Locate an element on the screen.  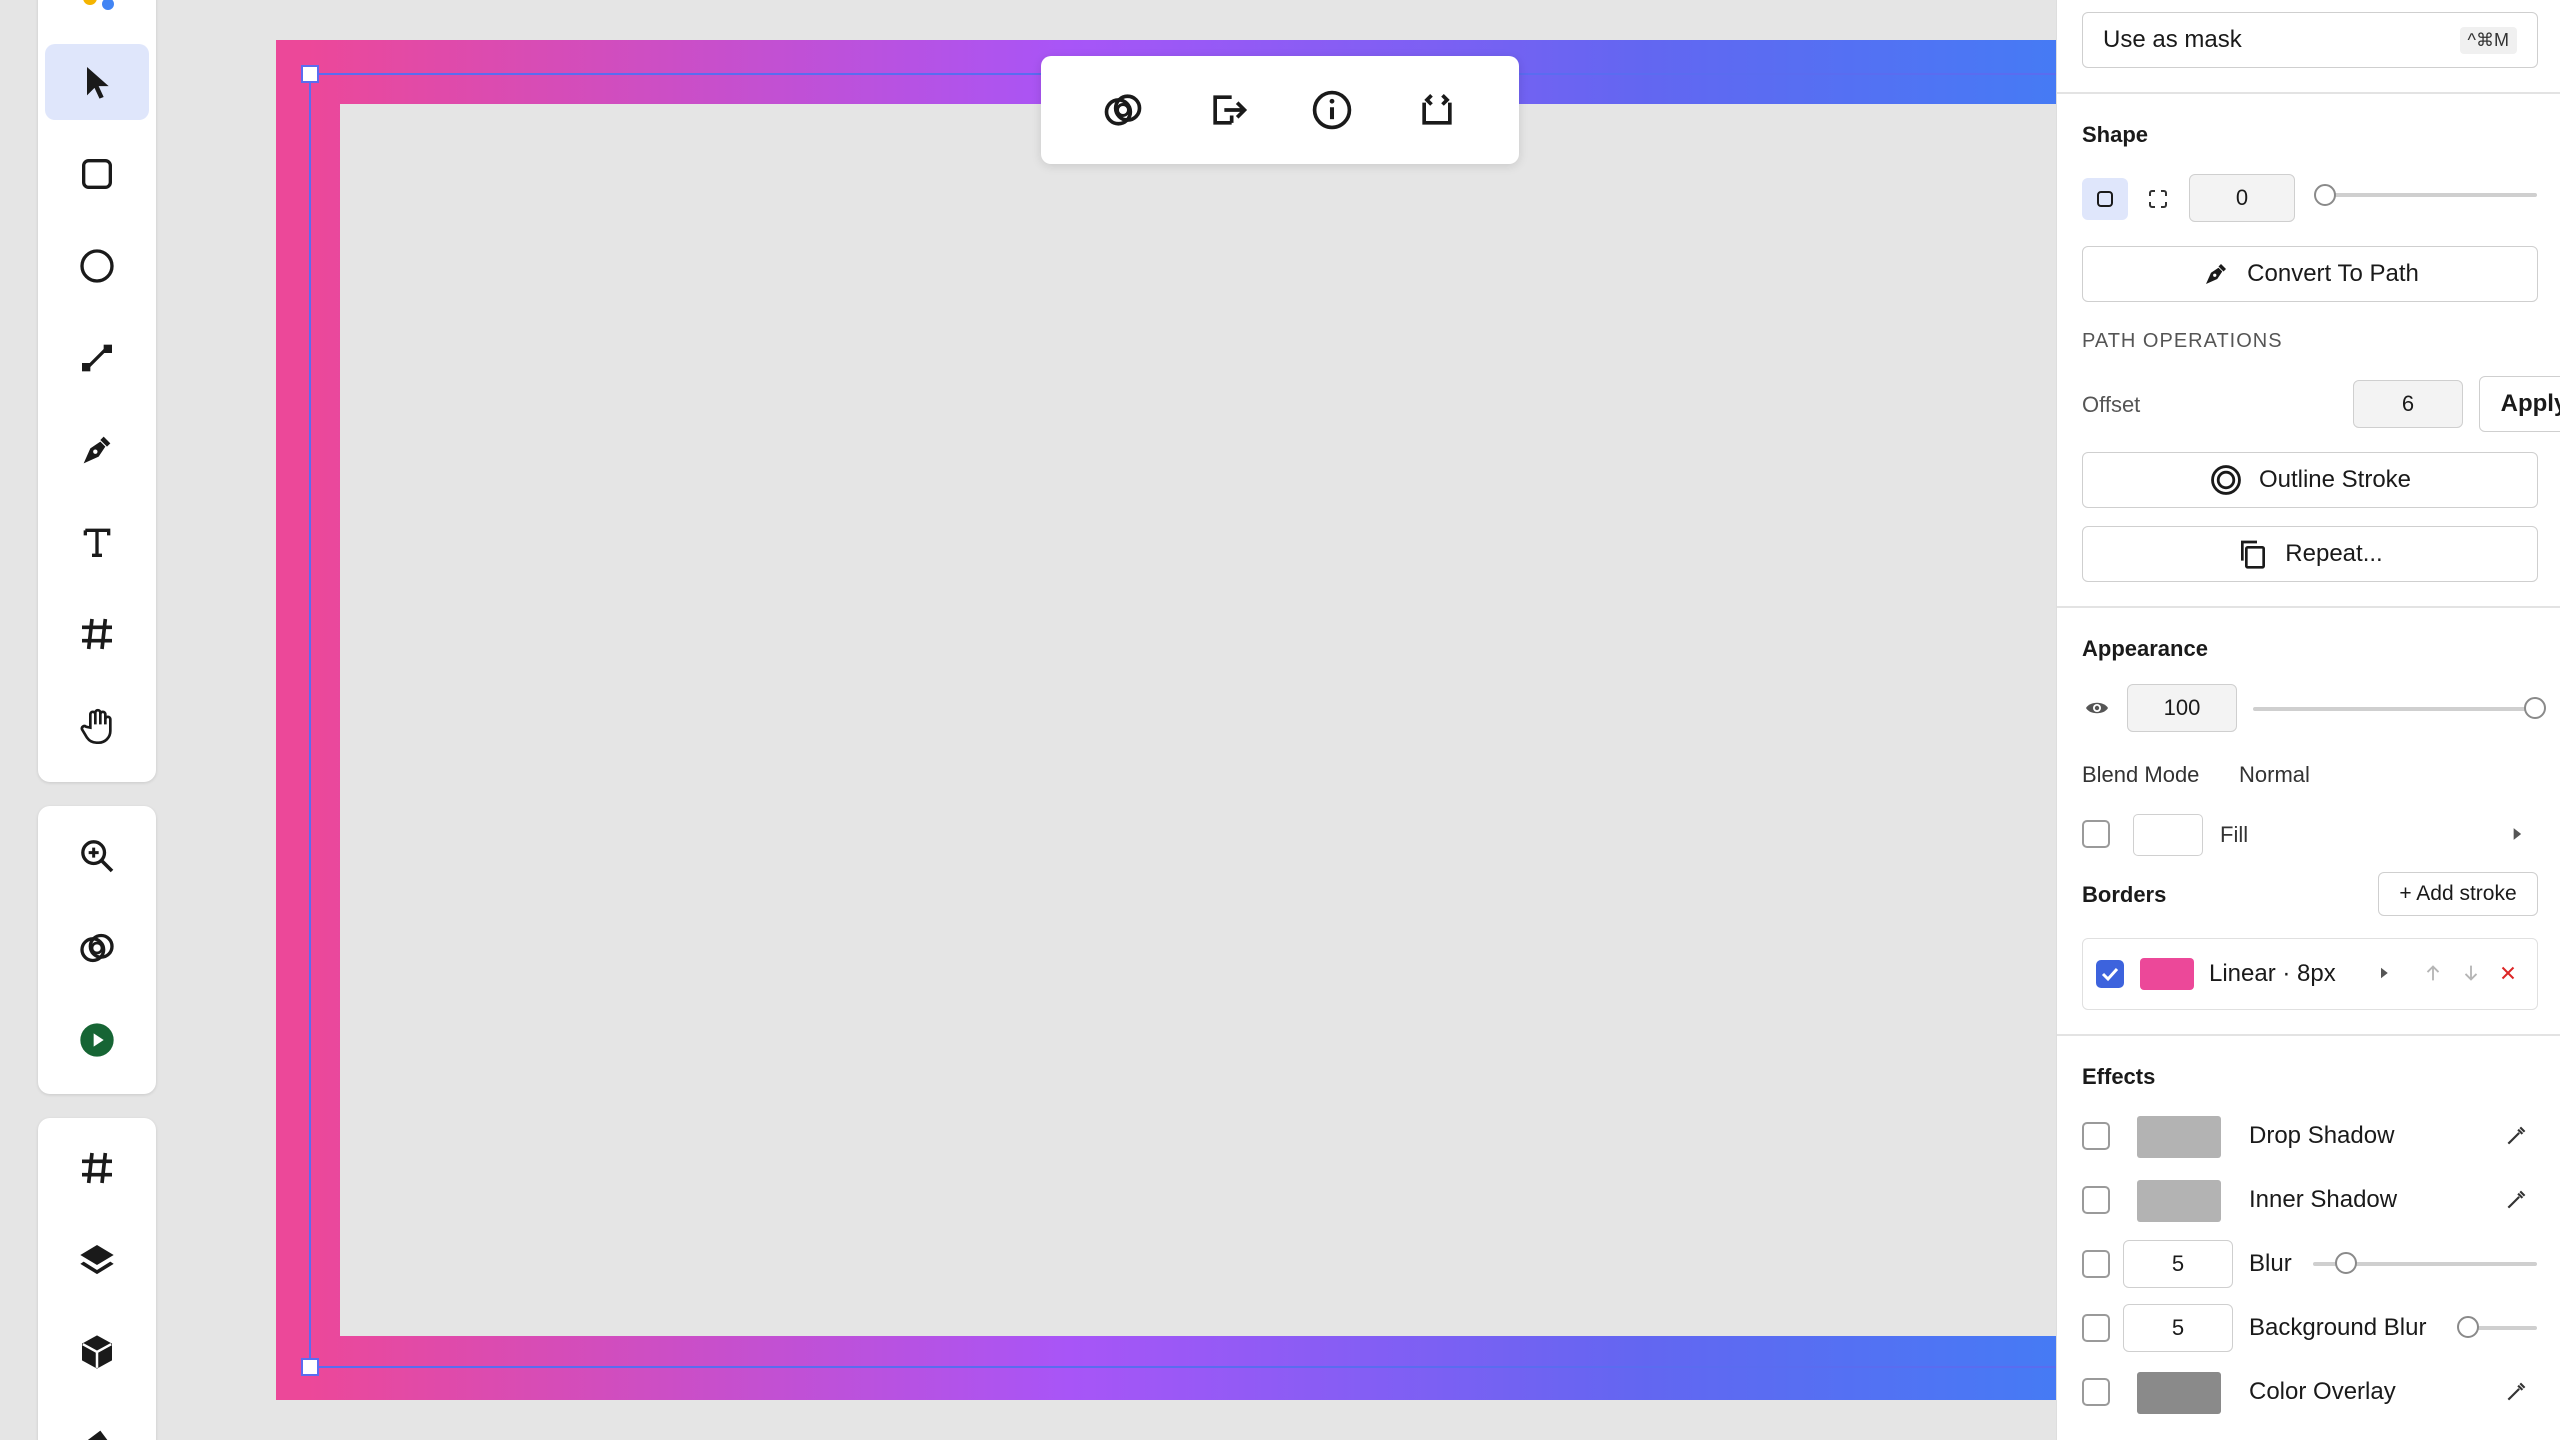
selection-bottom-edge is located at coordinates (1182, 1367).